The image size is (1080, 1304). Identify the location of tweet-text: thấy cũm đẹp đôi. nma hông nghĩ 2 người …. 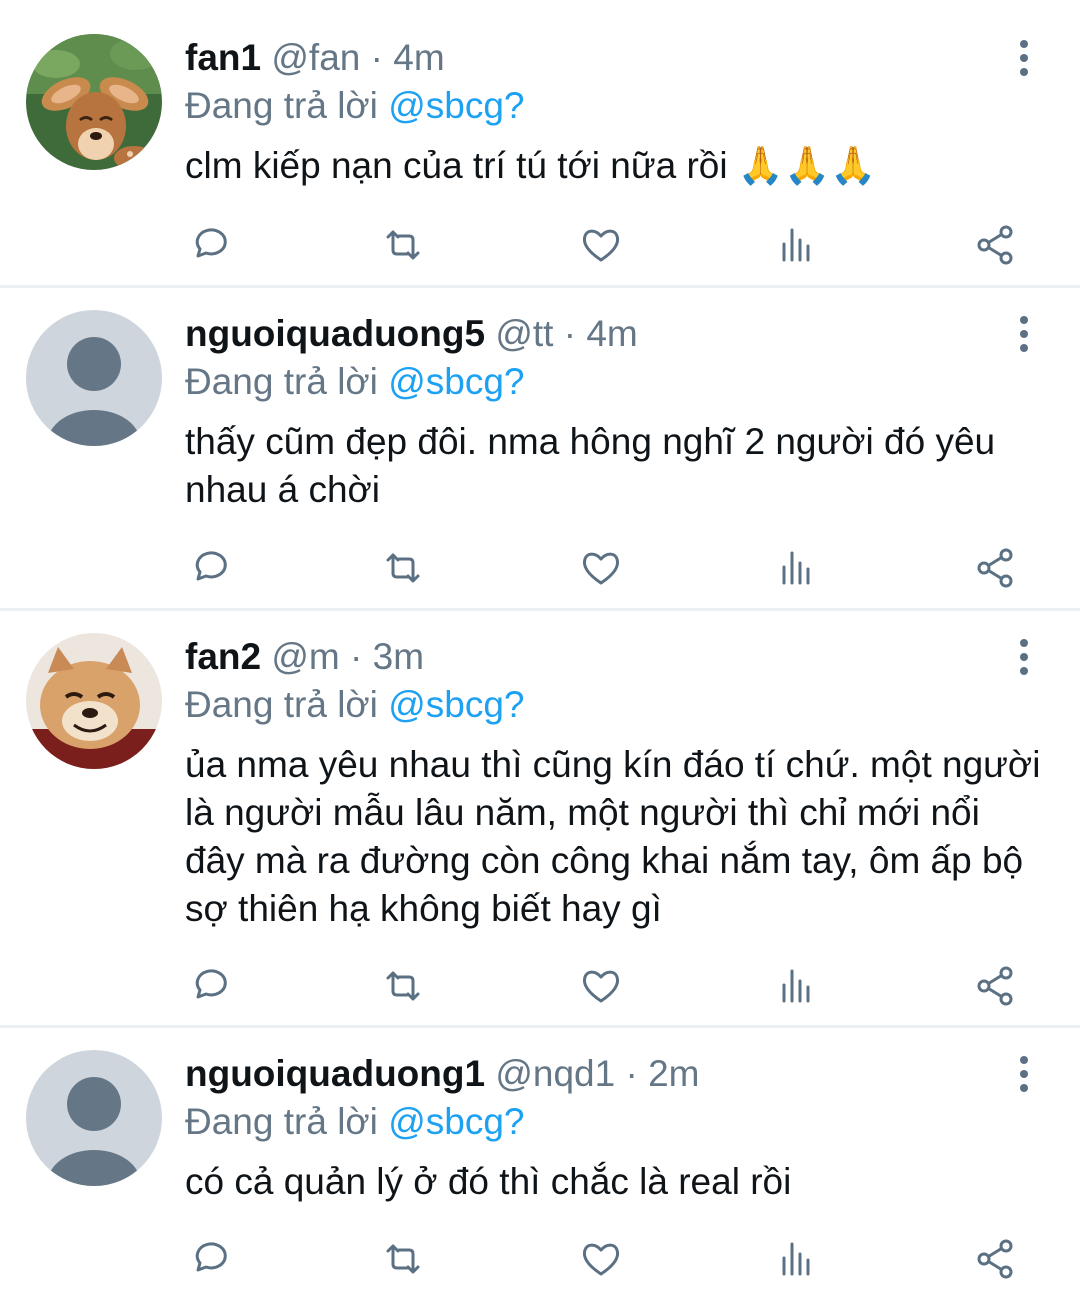
(590, 465).